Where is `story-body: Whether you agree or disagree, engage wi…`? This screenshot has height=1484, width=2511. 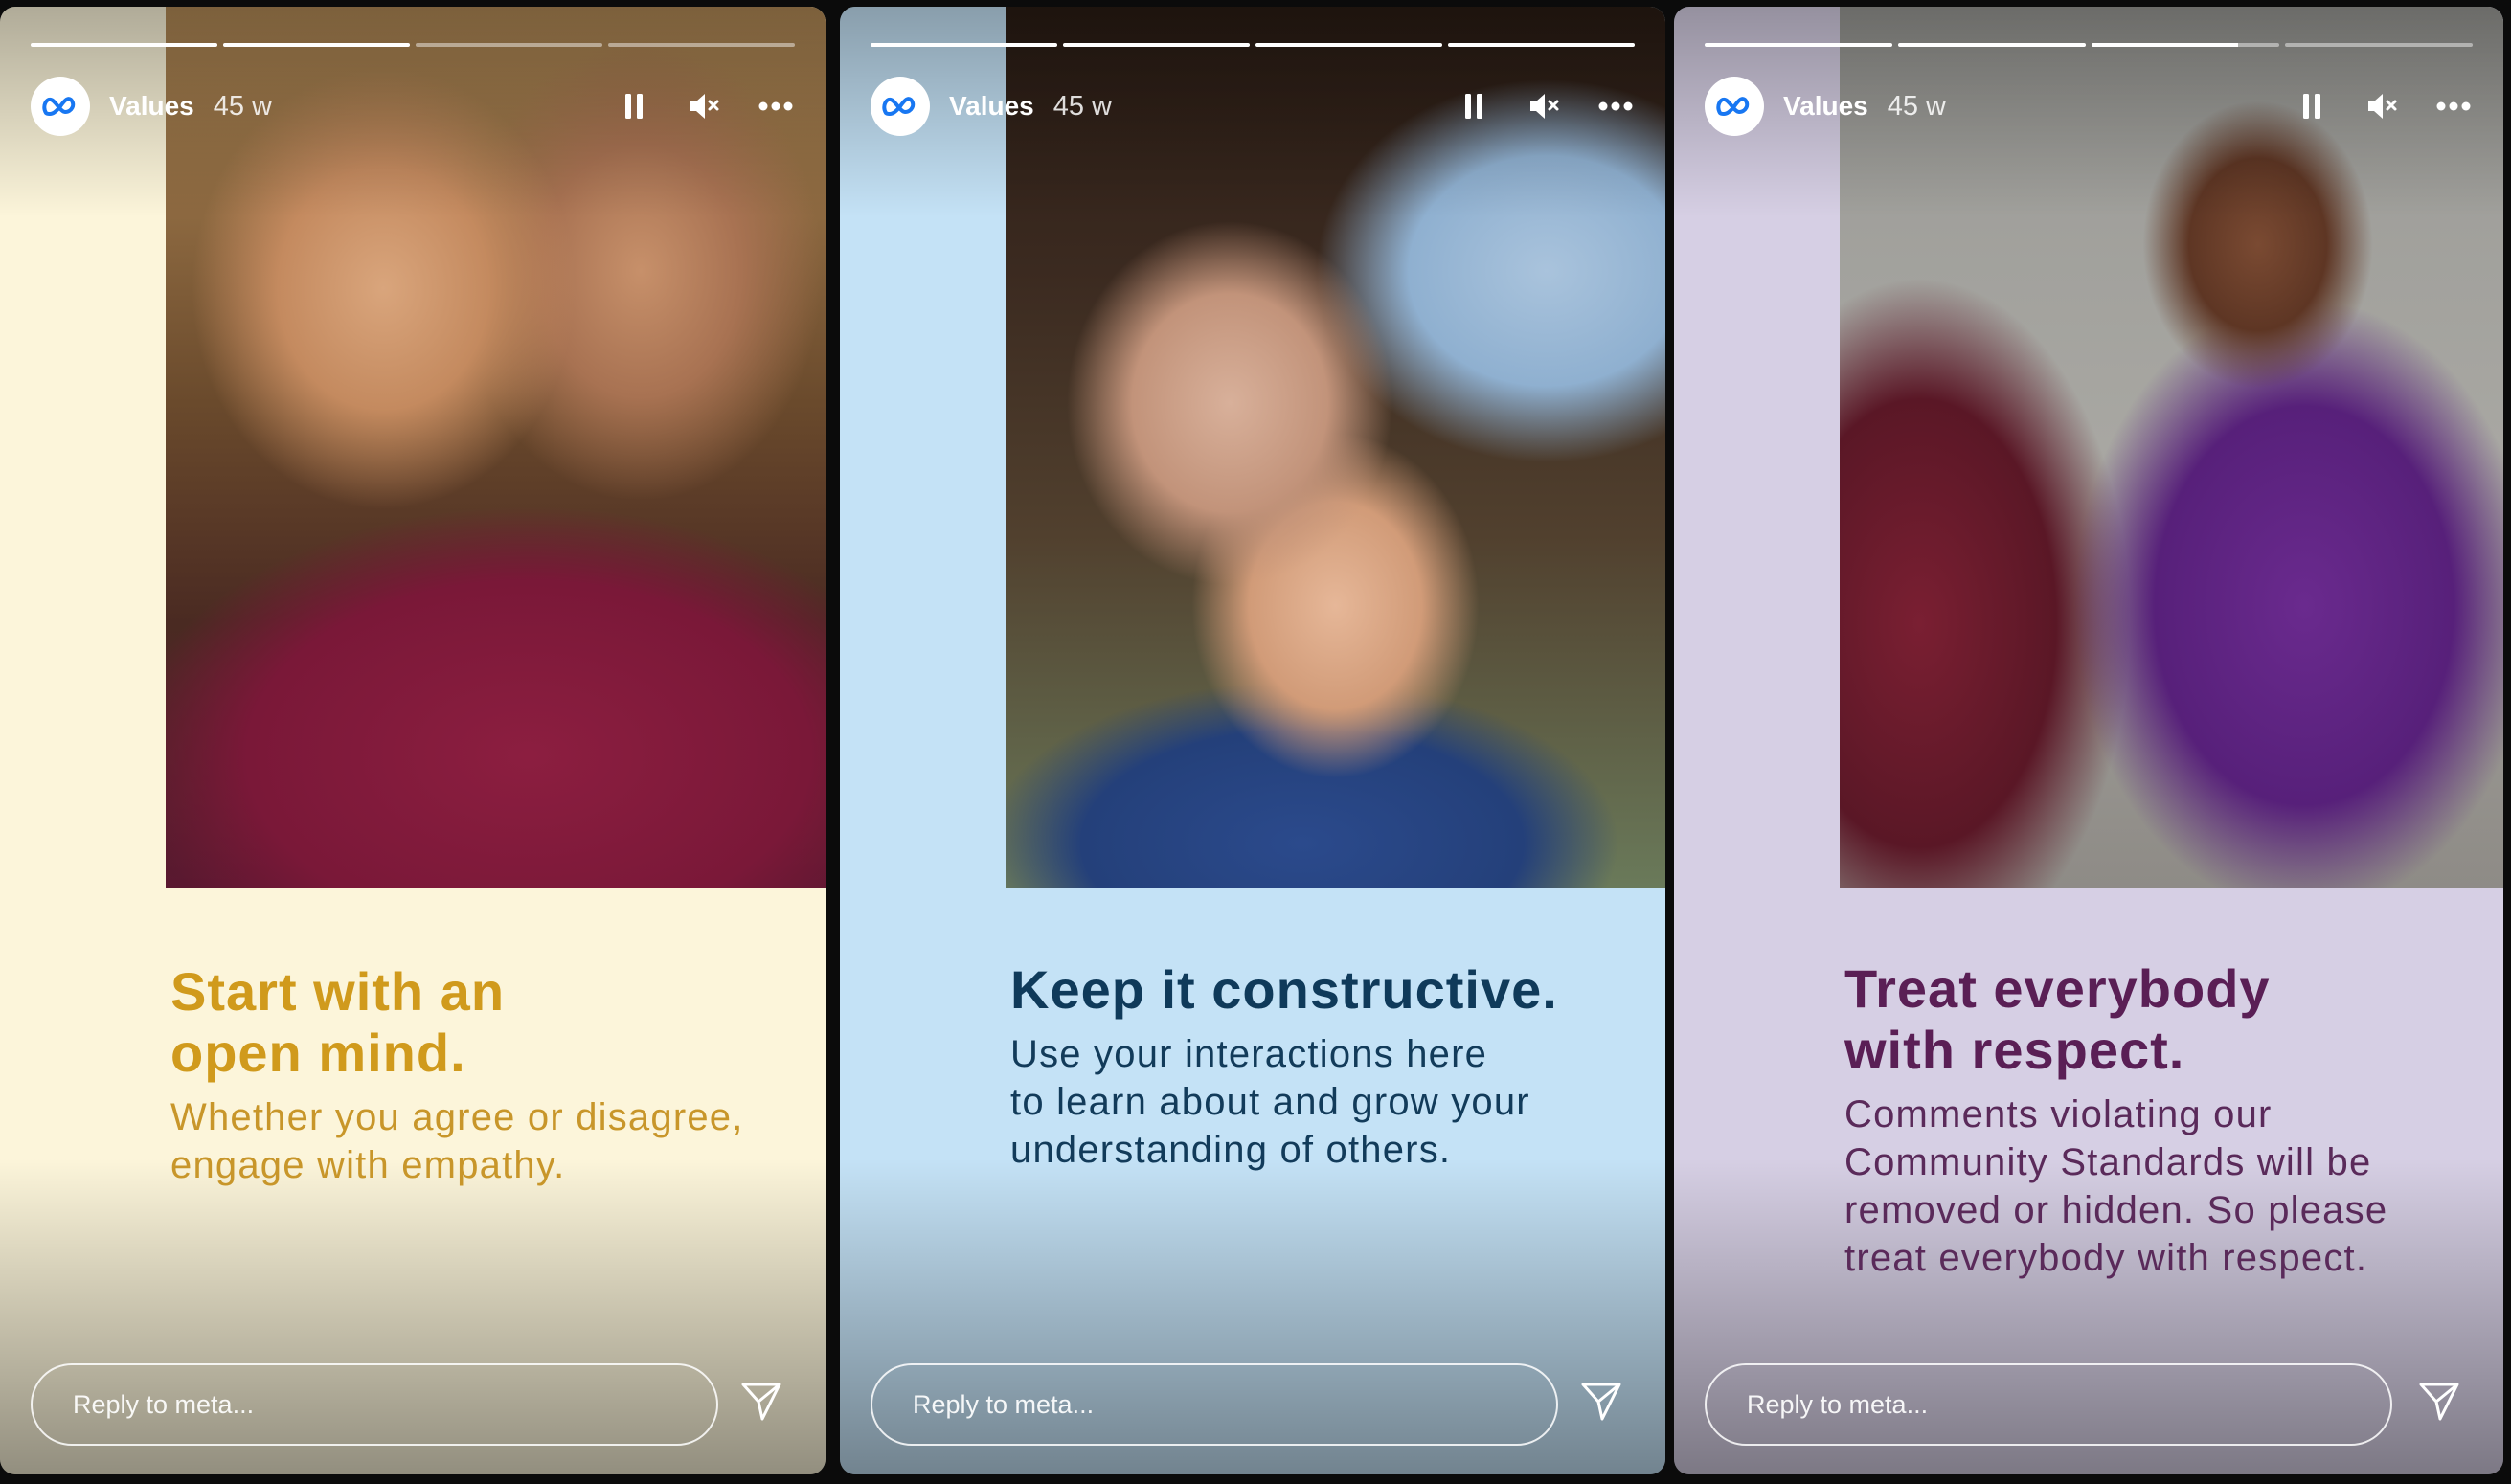
story-body: Whether you agree or disagree, engage wi… is located at coordinates (457, 1141).